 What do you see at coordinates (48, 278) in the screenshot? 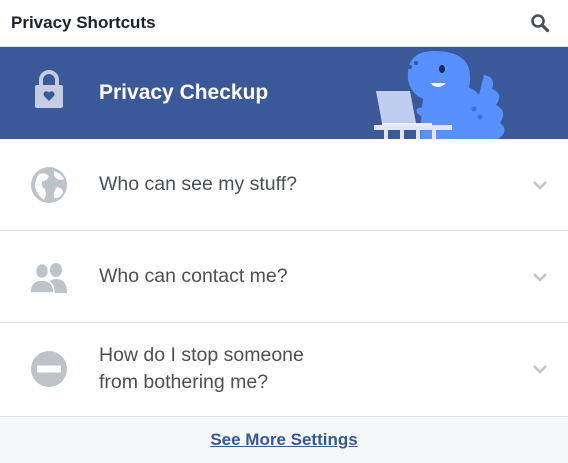
I see `people-icon` at bounding box center [48, 278].